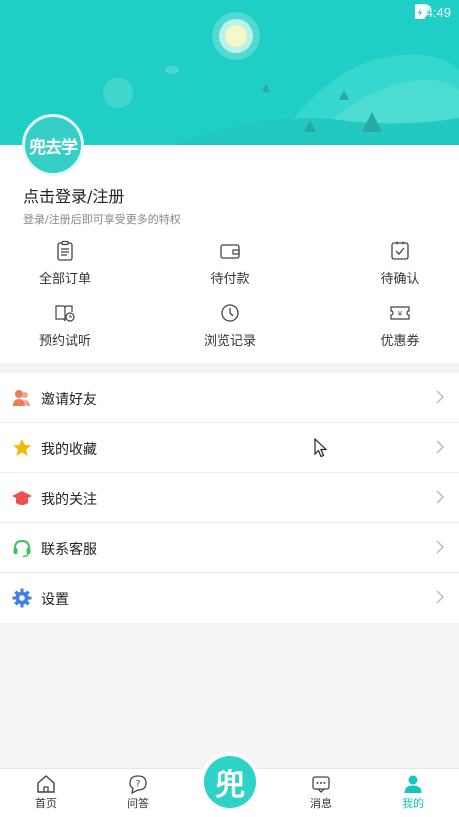 The width and height of the screenshot is (459, 817). I want to click on profile-icon, so click(413, 784).